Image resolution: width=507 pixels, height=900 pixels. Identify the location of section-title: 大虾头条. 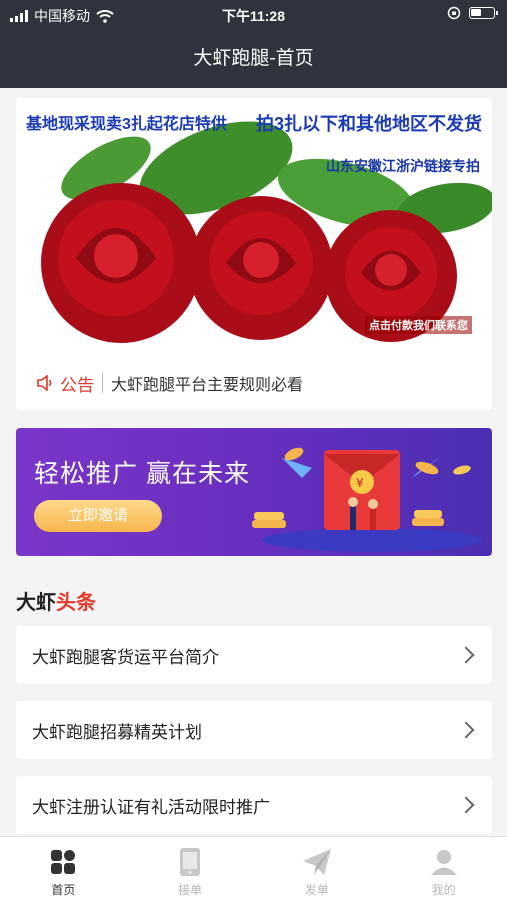
(56, 600).